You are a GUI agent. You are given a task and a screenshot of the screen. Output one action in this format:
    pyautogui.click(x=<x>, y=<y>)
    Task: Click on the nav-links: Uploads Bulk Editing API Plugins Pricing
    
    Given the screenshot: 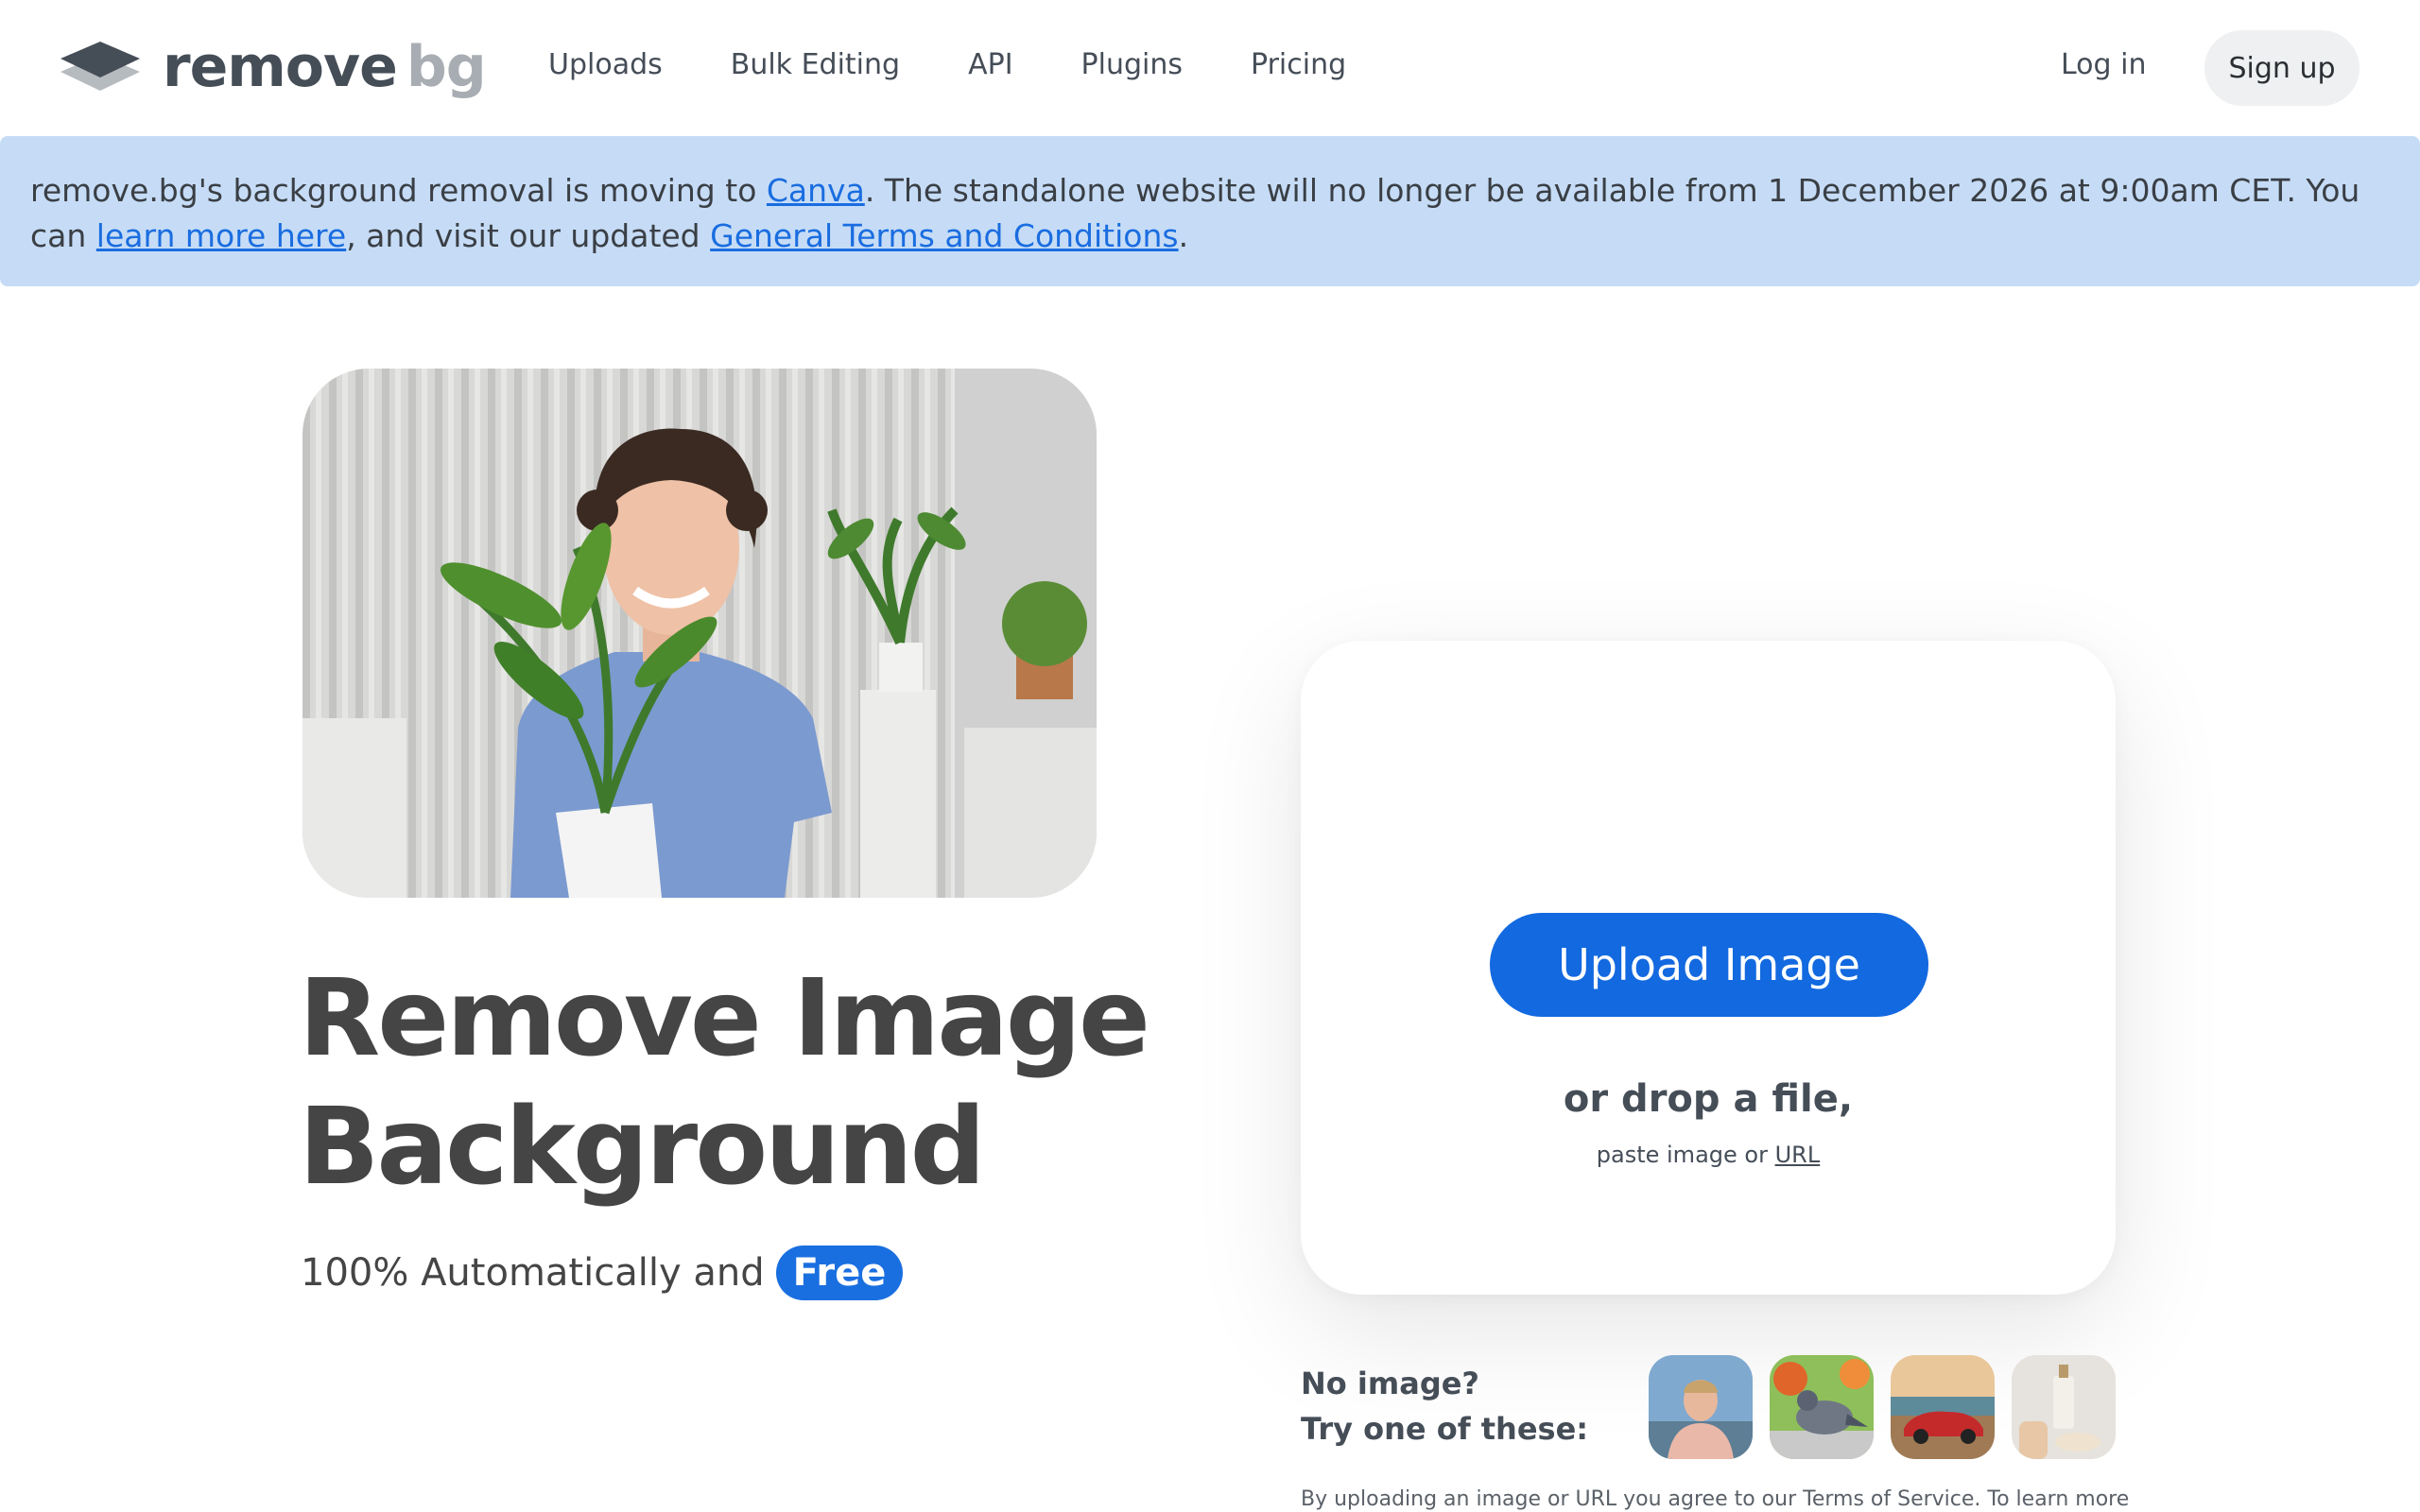 What is the action you would take?
    pyautogui.click(x=981, y=65)
    